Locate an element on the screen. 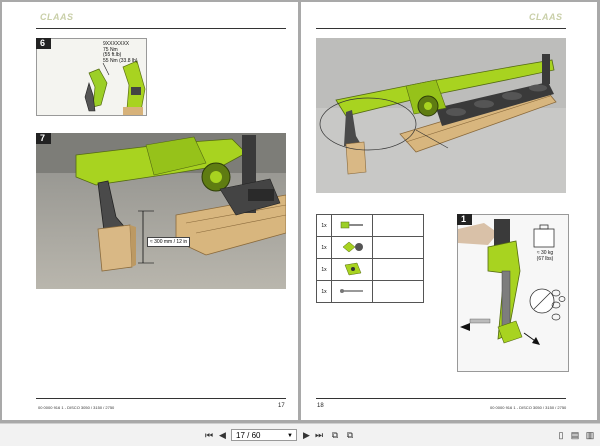  two-page-view-icon: ▥ is located at coordinates (590, 435).